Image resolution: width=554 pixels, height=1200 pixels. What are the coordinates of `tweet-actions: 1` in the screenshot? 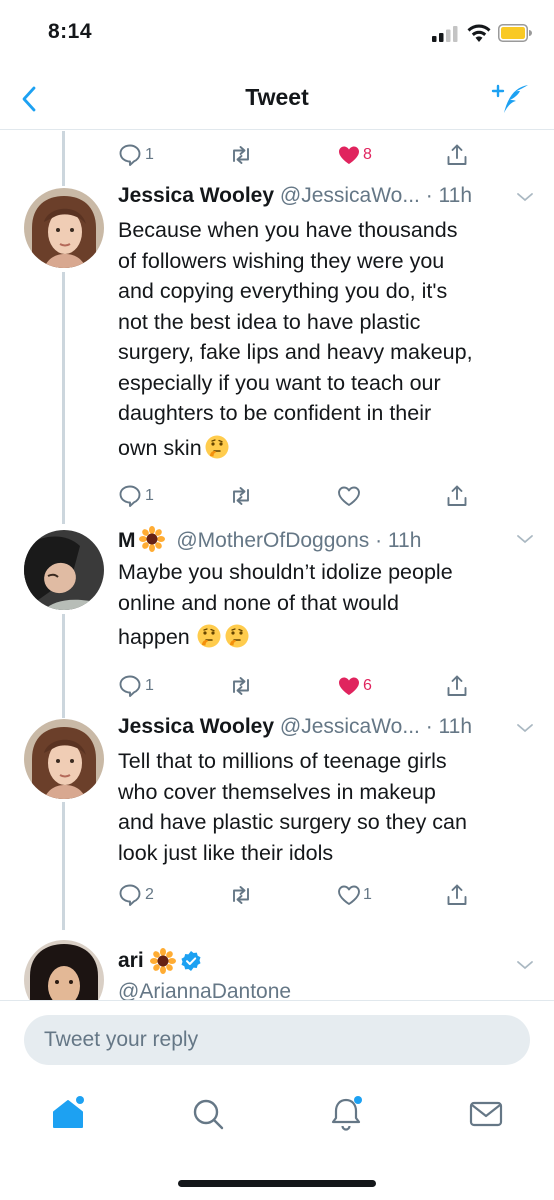 It's located at (298, 496).